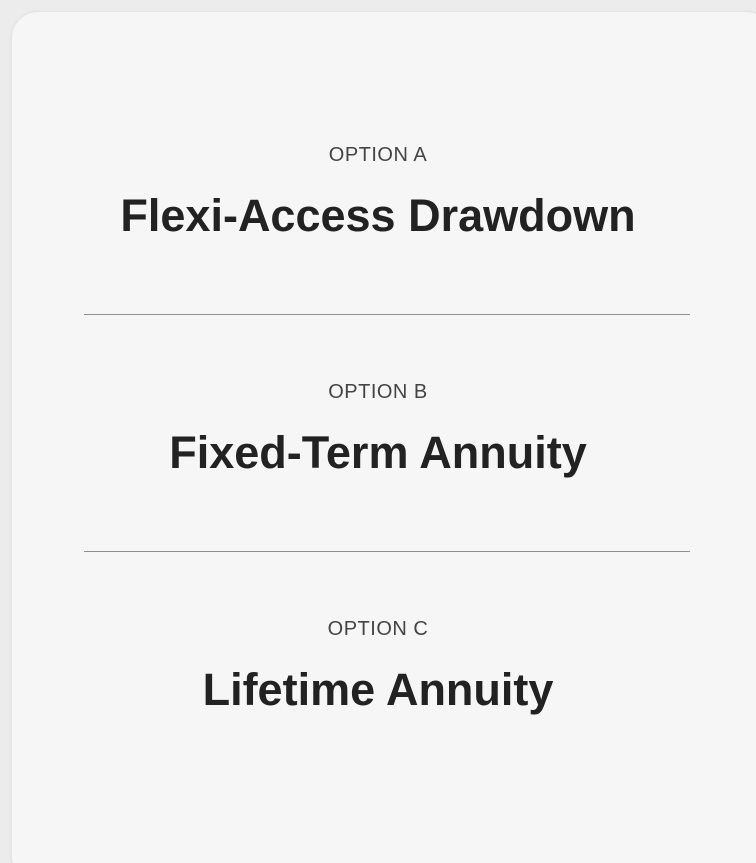  What do you see at coordinates (378, 452) in the screenshot?
I see `option-b-title: Fixed-Term Annuity` at bounding box center [378, 452].